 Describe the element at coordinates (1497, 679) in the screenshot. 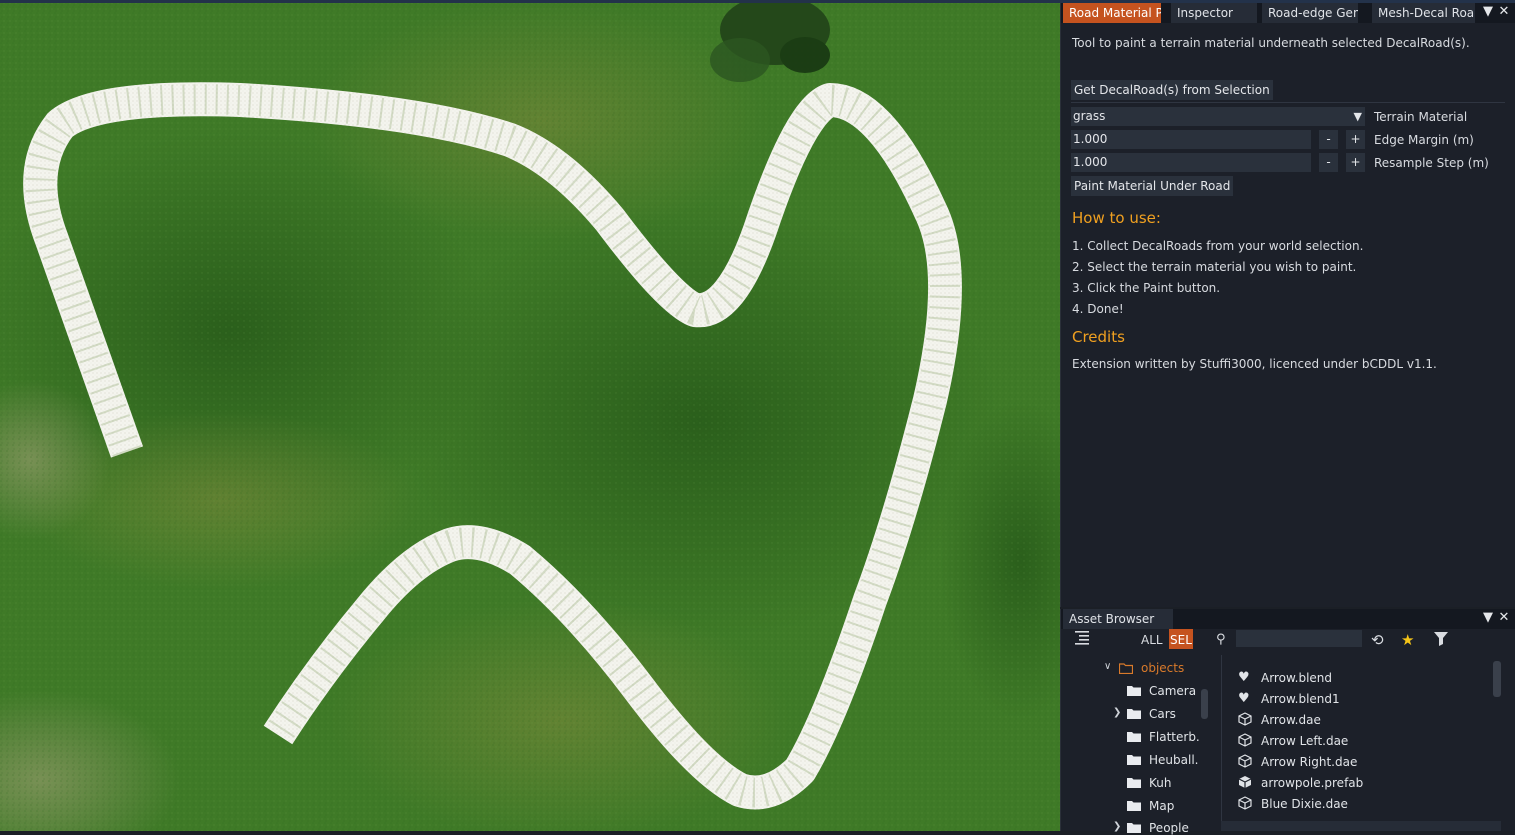

I see `file-list-scrollbar` at that location.